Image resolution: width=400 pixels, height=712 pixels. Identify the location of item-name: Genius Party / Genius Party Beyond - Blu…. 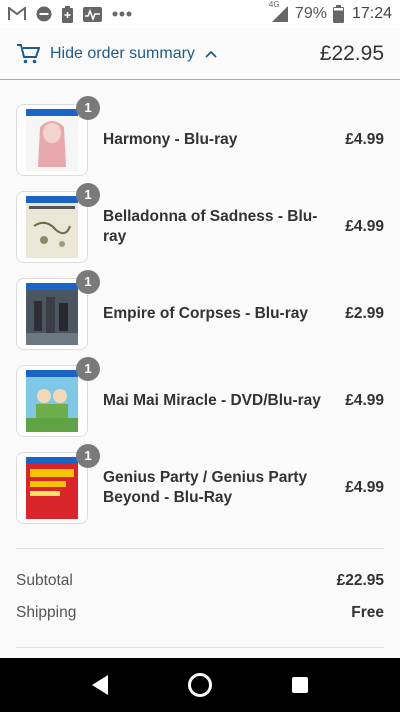
(205, 487).